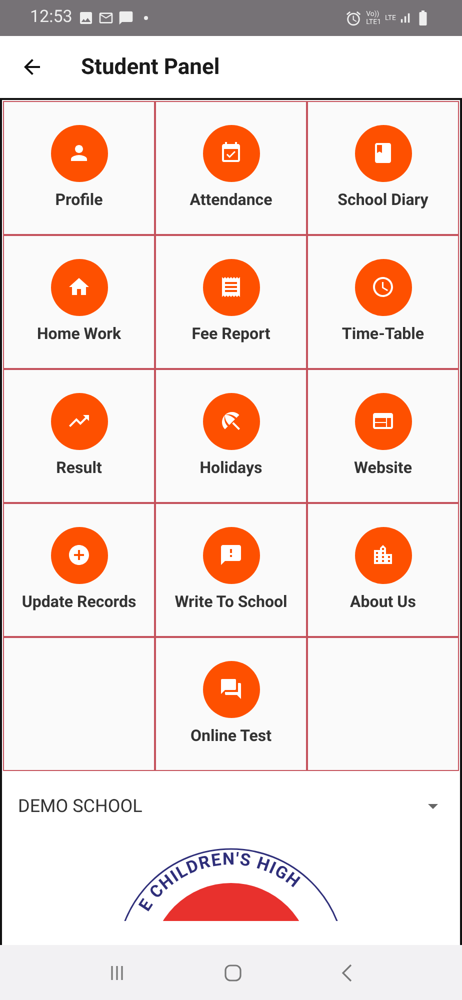 This screenshot has height=1000, width=462. I want to click on alarm-icon, so click(353, 18).